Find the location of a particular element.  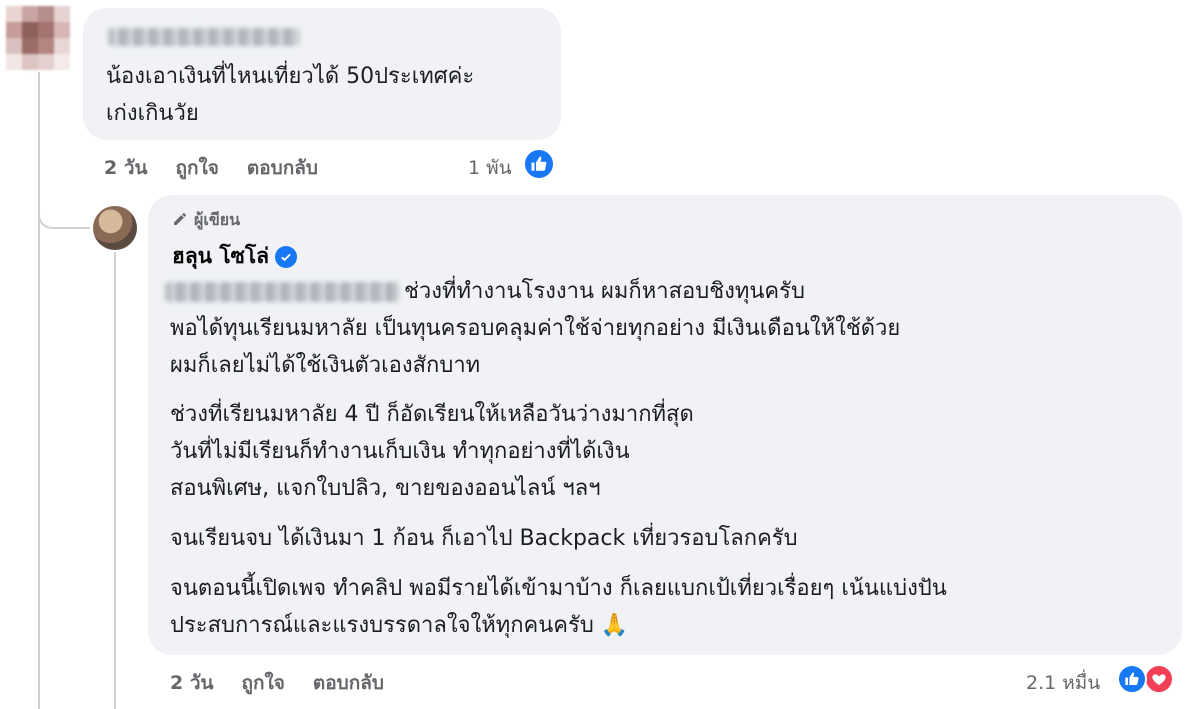

reply-like-action: ถูกใจ is located at coordinates (263, 683).